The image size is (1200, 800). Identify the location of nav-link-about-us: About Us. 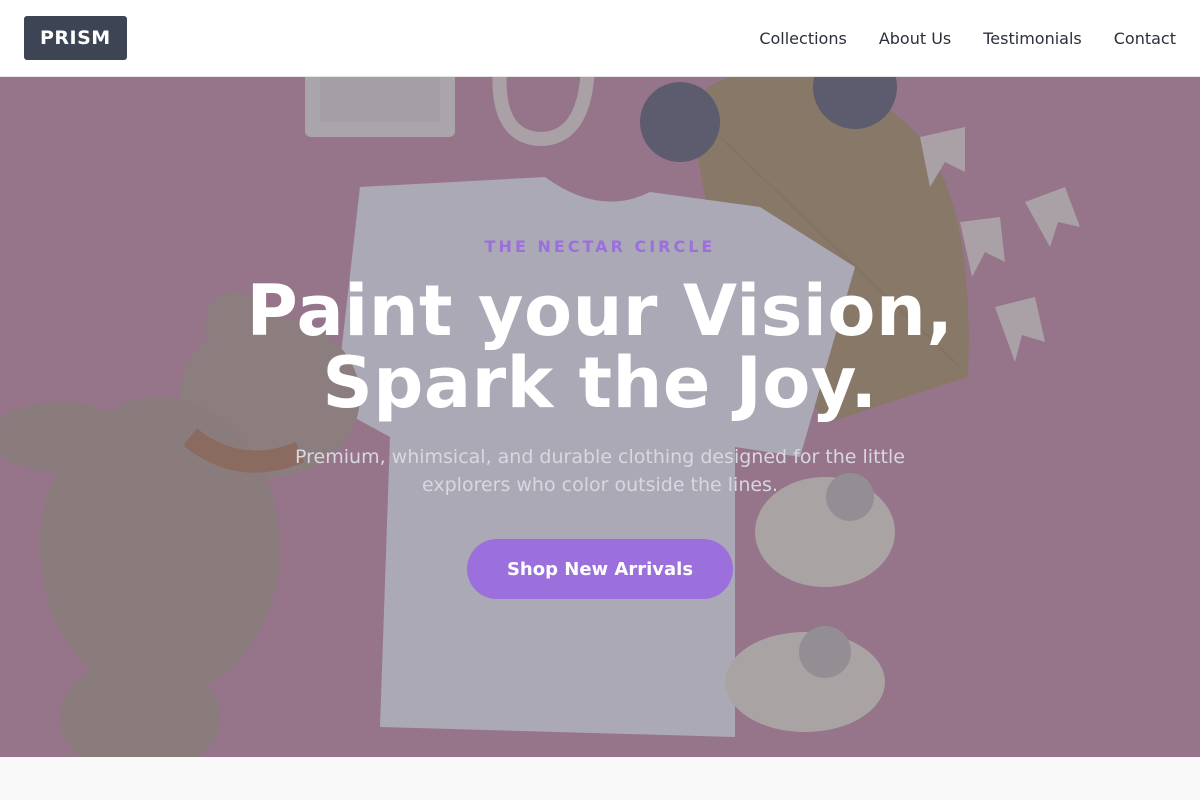
(915, 38).